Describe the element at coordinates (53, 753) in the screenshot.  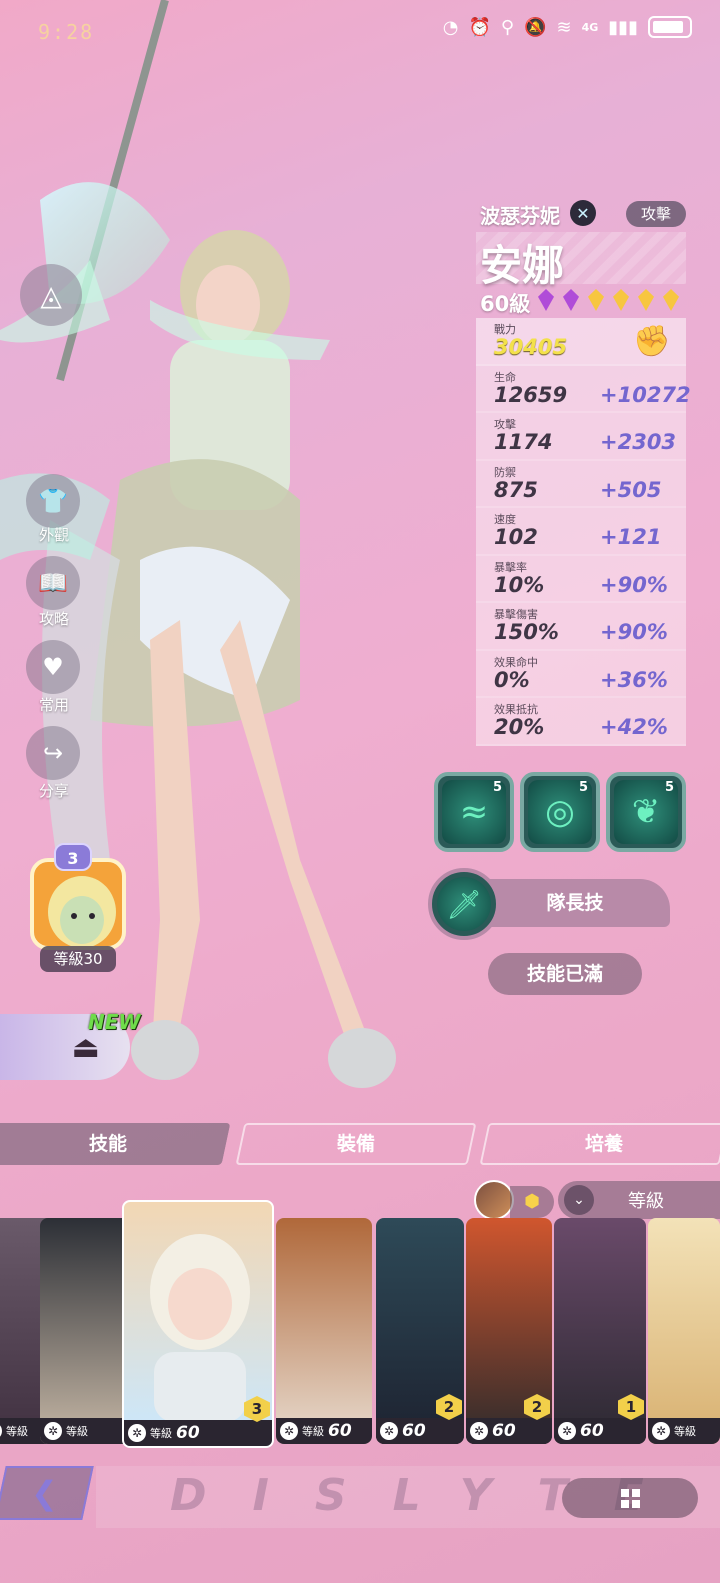
I see `share-button: ↪` at that location.